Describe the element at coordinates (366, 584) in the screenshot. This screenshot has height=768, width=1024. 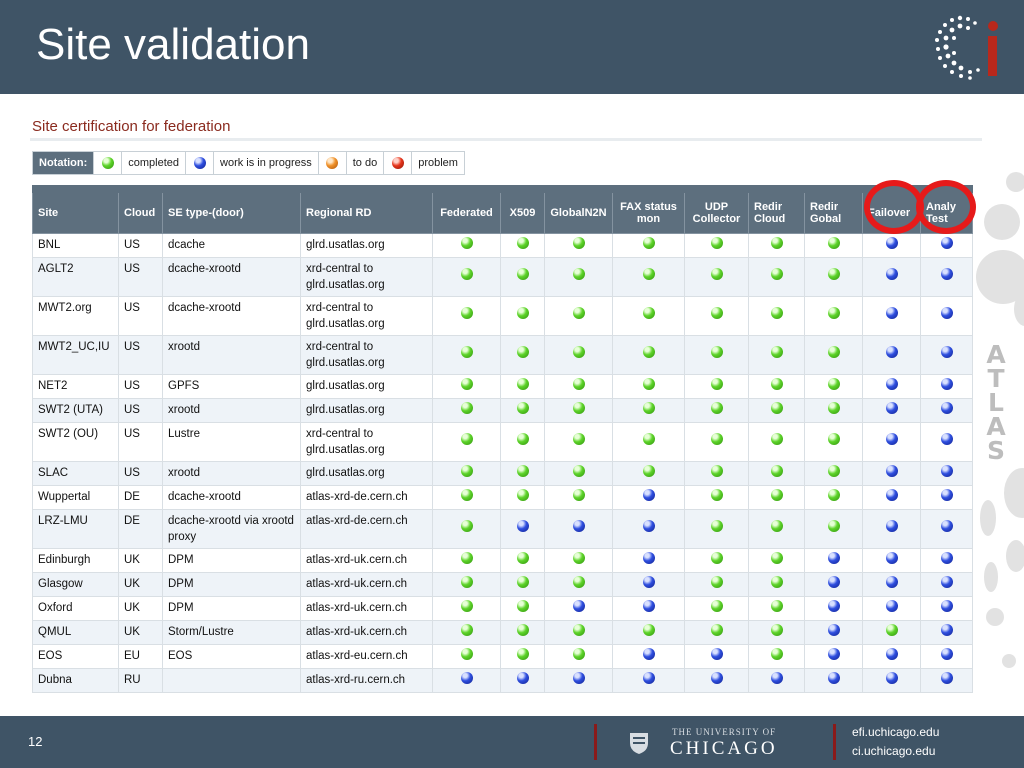
I see `regional-rd-cell: atlas-xrd-uk.cern.ch` at that location.